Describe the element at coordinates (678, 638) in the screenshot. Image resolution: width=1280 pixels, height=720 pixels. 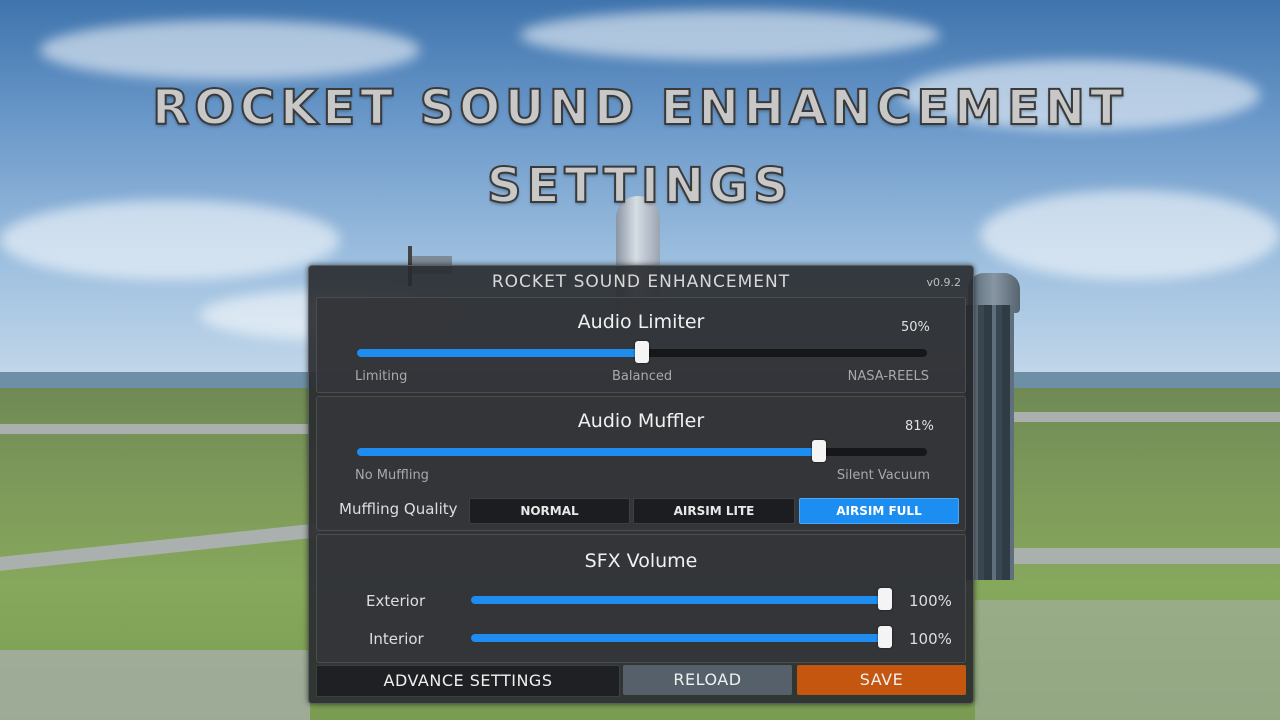
I see `interior-volume-fill` at that location.